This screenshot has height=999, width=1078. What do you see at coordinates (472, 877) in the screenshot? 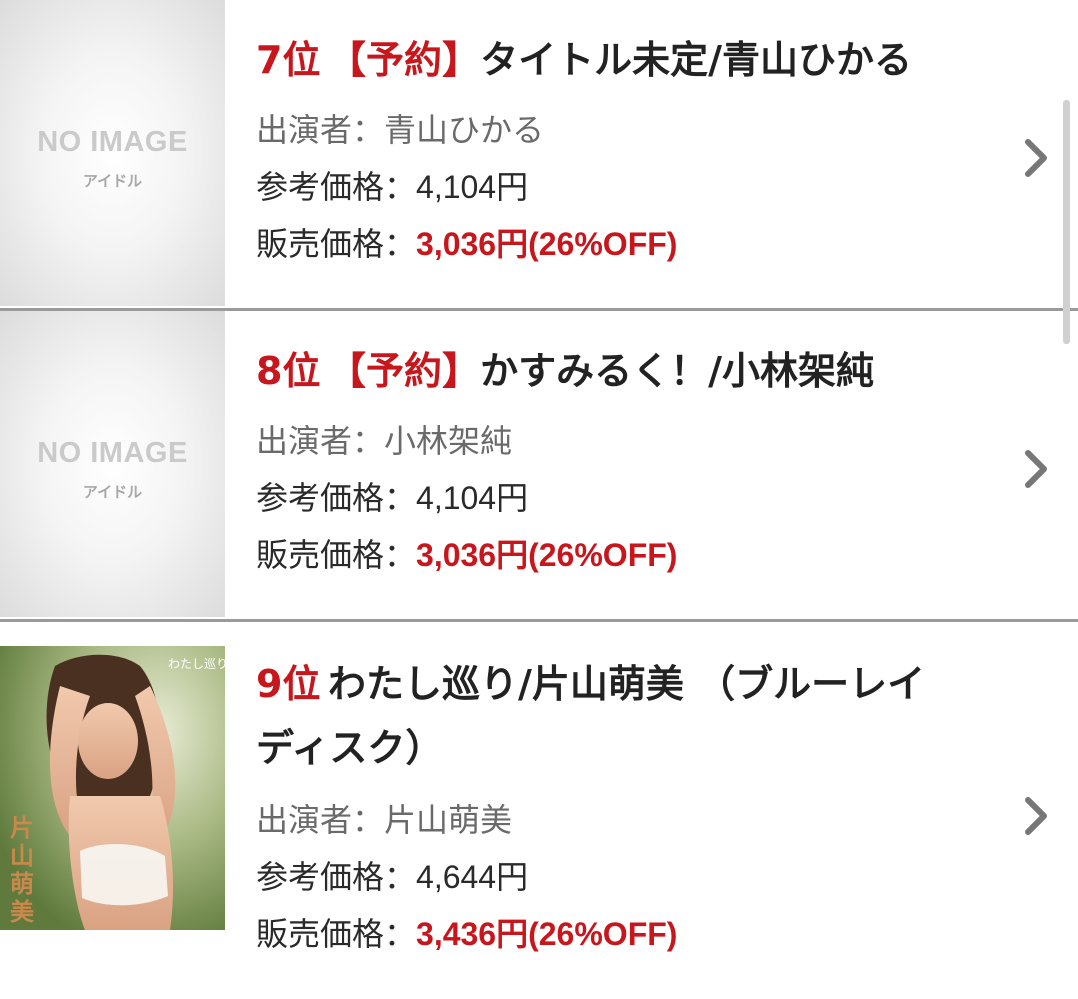
I see `reference-price: 4,644円` at bounding box center [472, 877].